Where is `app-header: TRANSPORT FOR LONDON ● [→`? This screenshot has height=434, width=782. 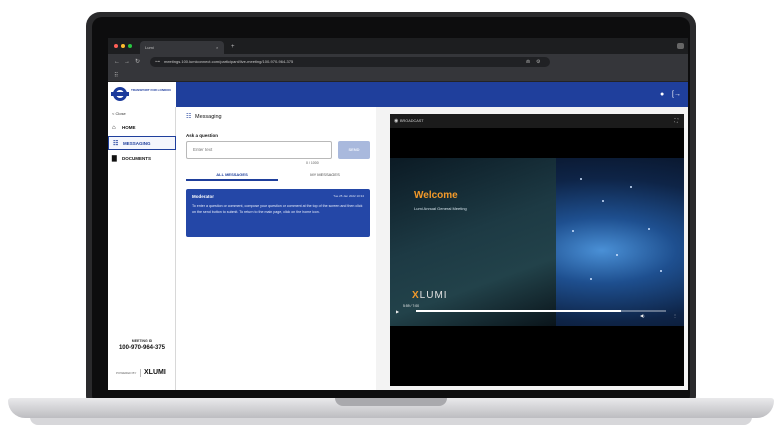
app-header: TRANSPORT FOR LONDON ● [→ is located at coordinates (398, 94).